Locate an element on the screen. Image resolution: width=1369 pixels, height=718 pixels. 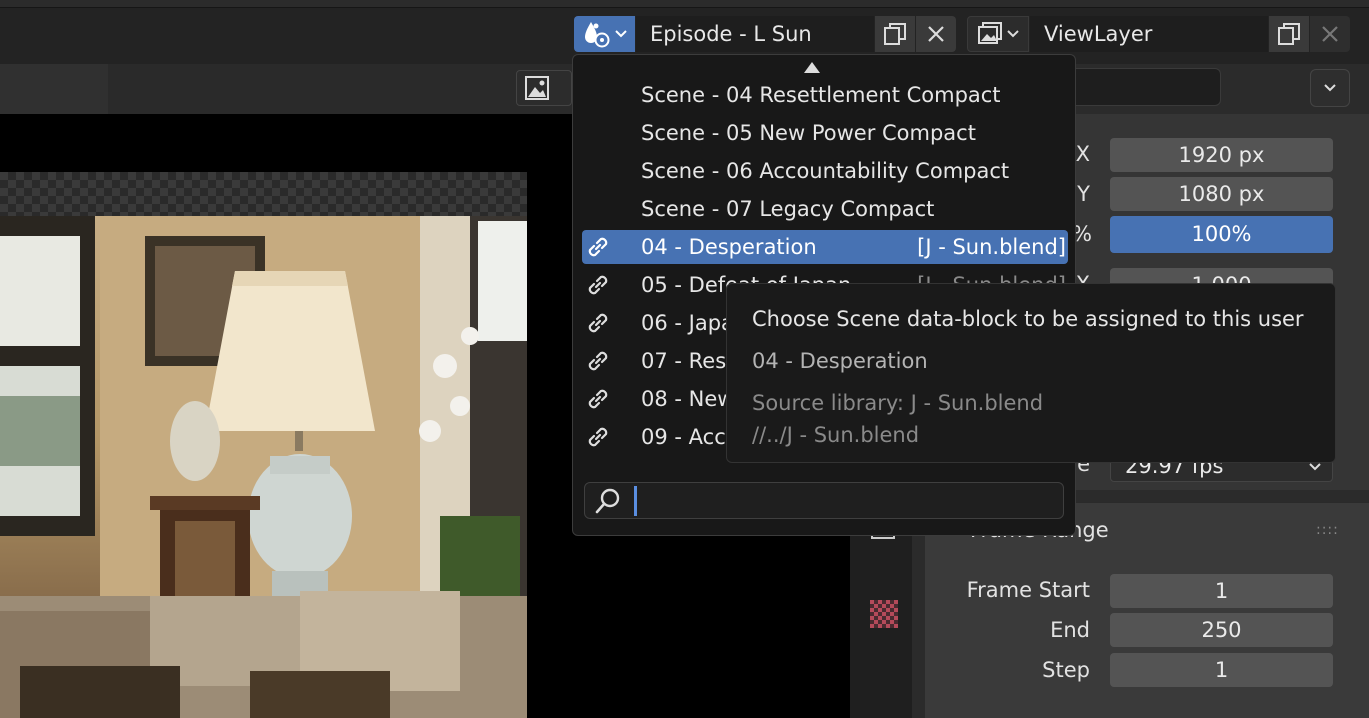
tooltip-source-library: Source library: J - Sun.blend is located at coordinates (898, 403).